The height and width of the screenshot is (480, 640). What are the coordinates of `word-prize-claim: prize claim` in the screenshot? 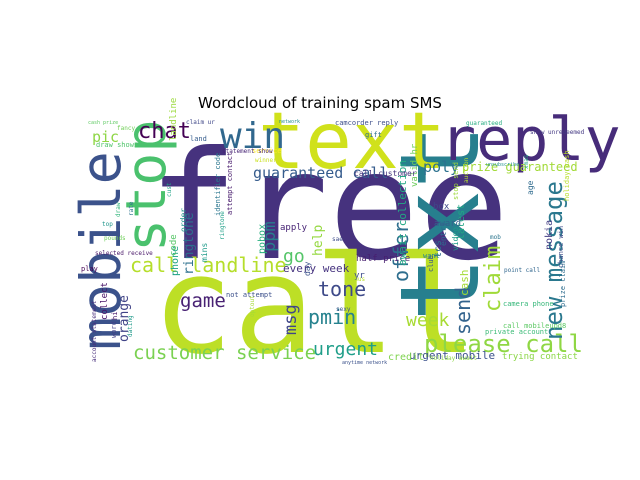 It's located at (563, 284).